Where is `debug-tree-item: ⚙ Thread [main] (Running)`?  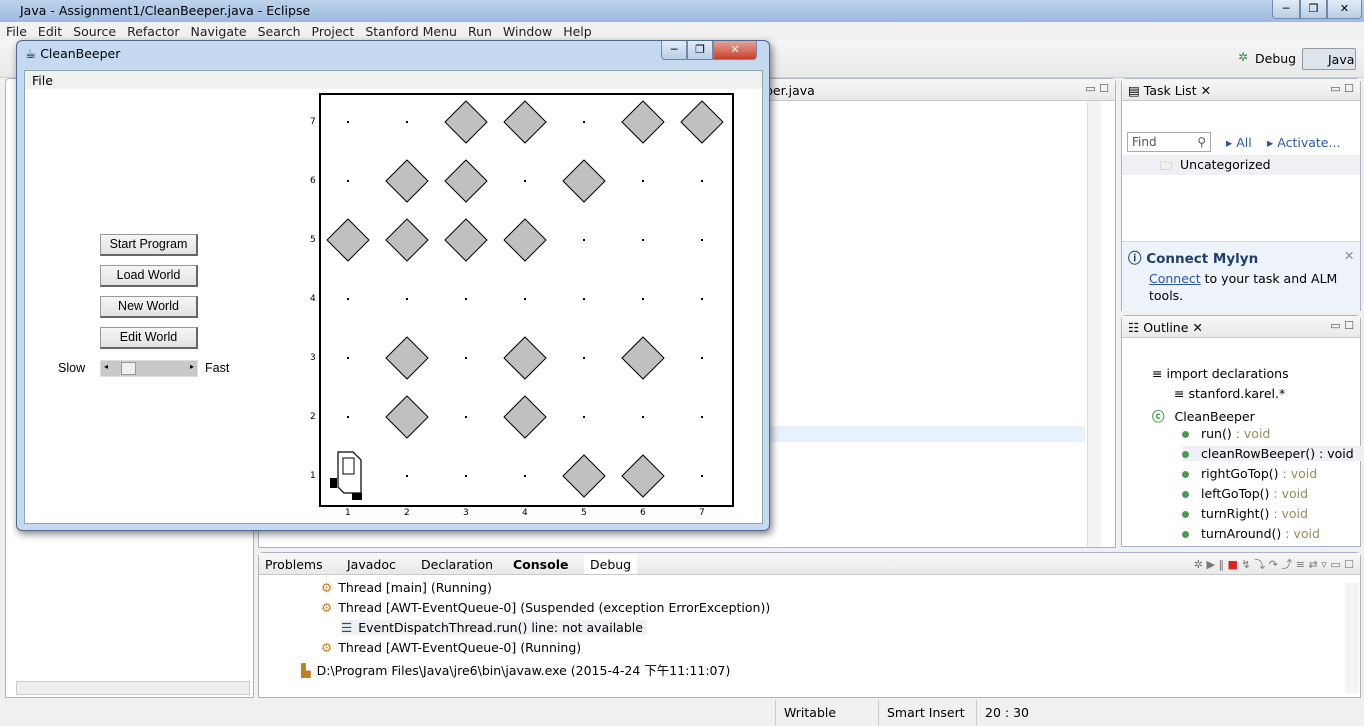
debug-tree-item: ⚙ Thread [main] (Running) is located at coordinates (406, 587).